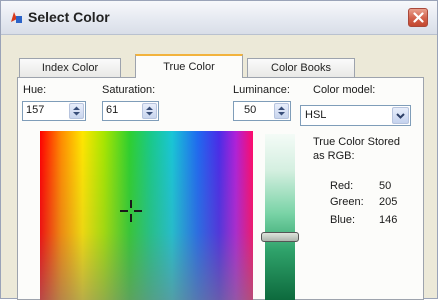  I want to click on tab-color-books: Color Books, so click(301, 67).